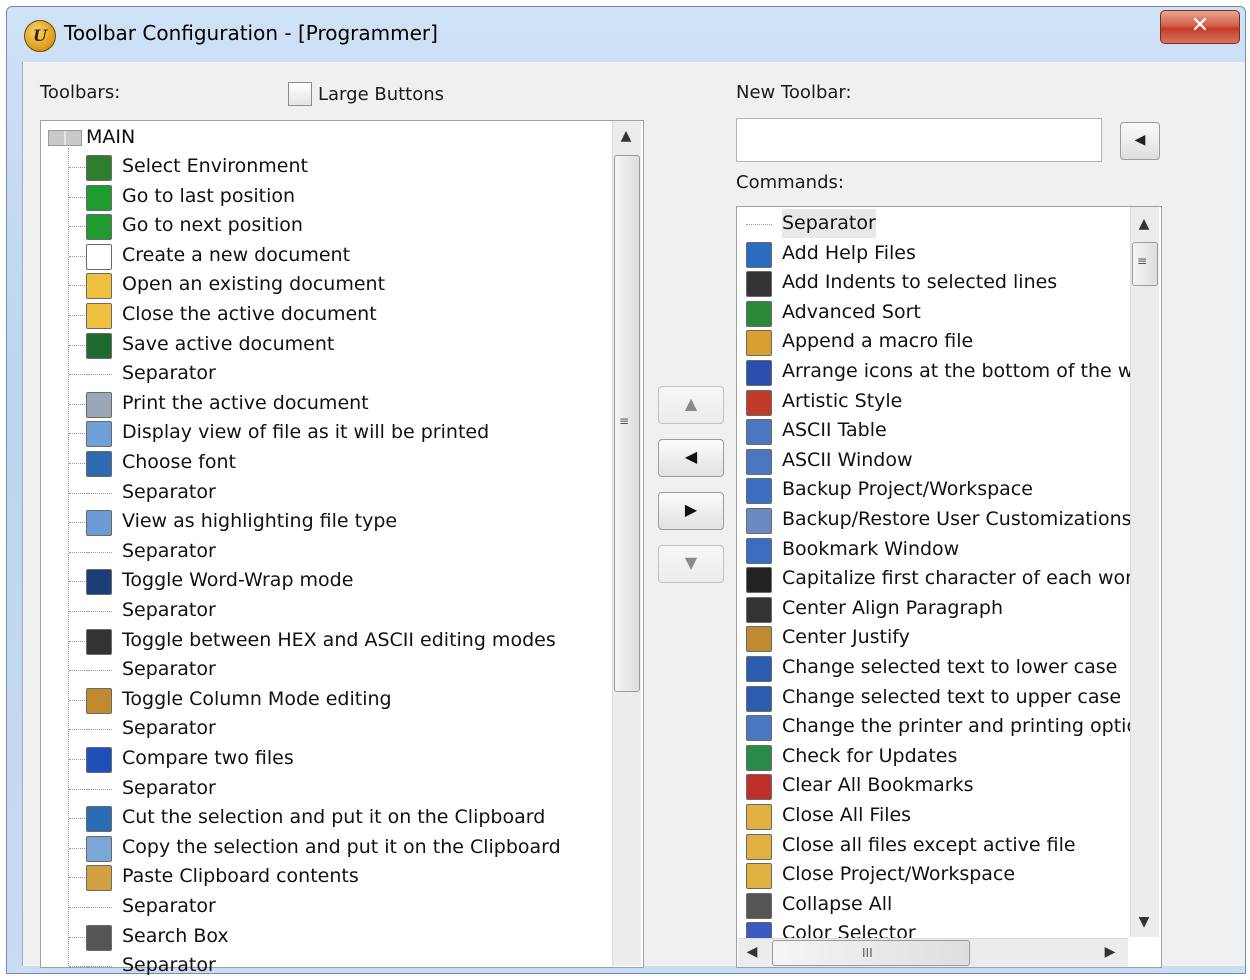  What do you see at coordinates (99, 434) in the screenshot?
I see `print-preview-icon` at bounding box center [99, 434].